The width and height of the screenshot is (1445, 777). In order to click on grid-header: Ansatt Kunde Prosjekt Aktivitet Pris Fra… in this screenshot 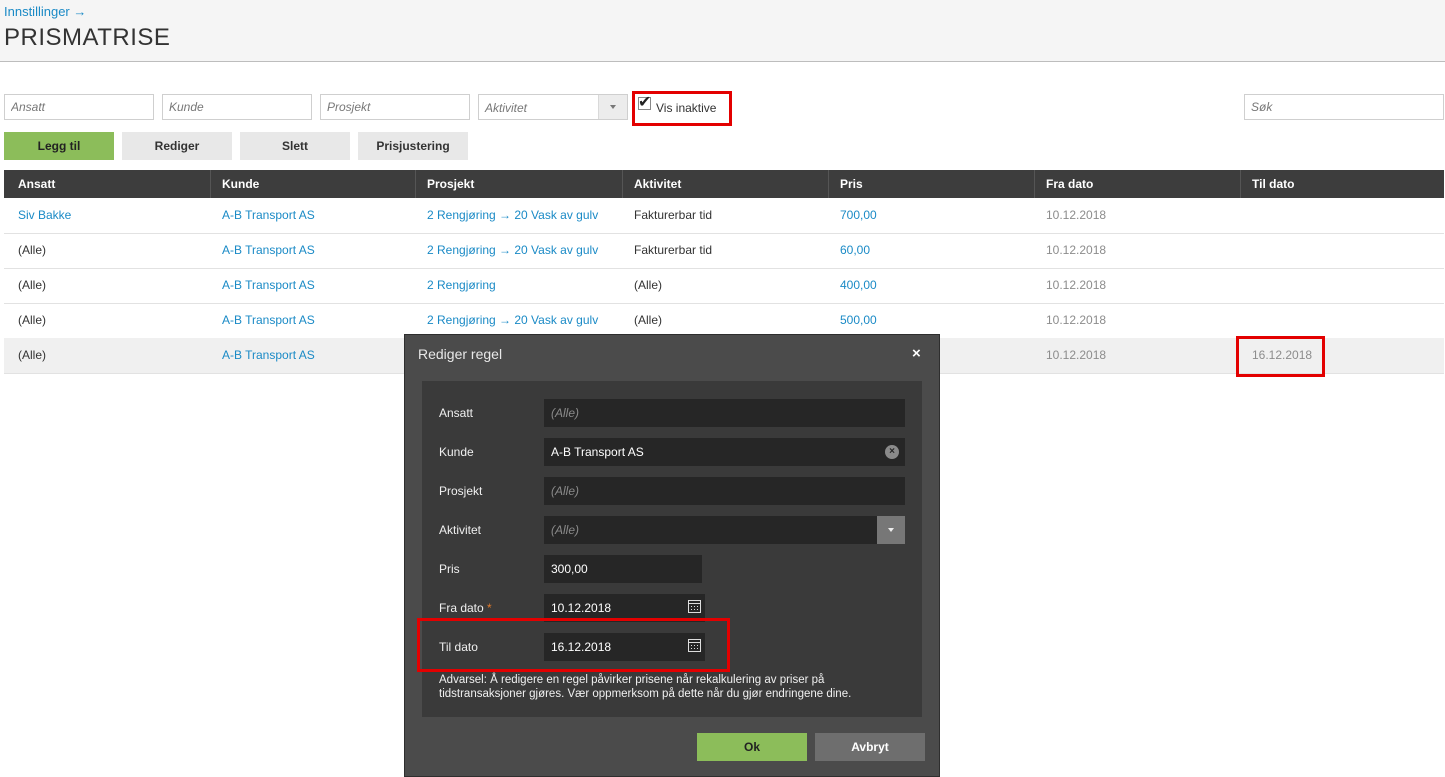, I will do `click(724, 184)`.